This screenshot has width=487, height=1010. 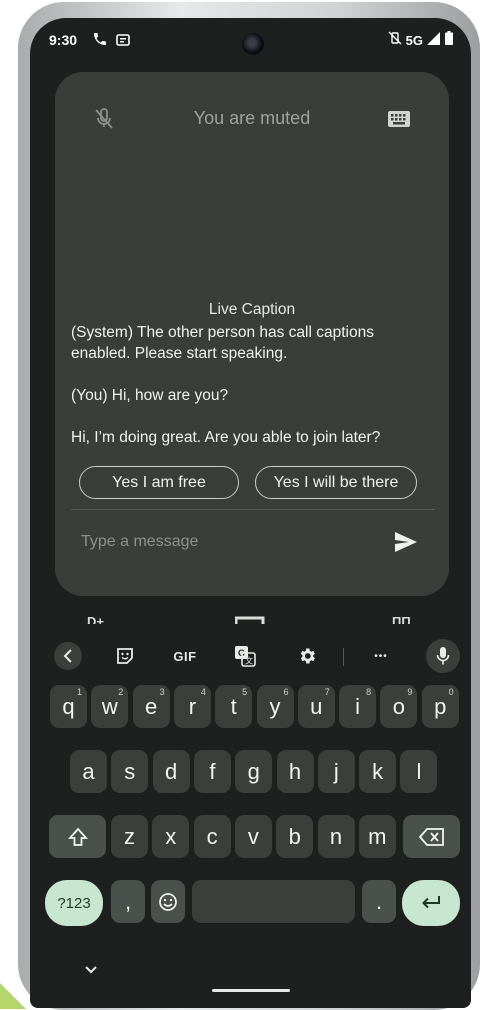 I want to click on notification-icon, so click(x=123, y=42).